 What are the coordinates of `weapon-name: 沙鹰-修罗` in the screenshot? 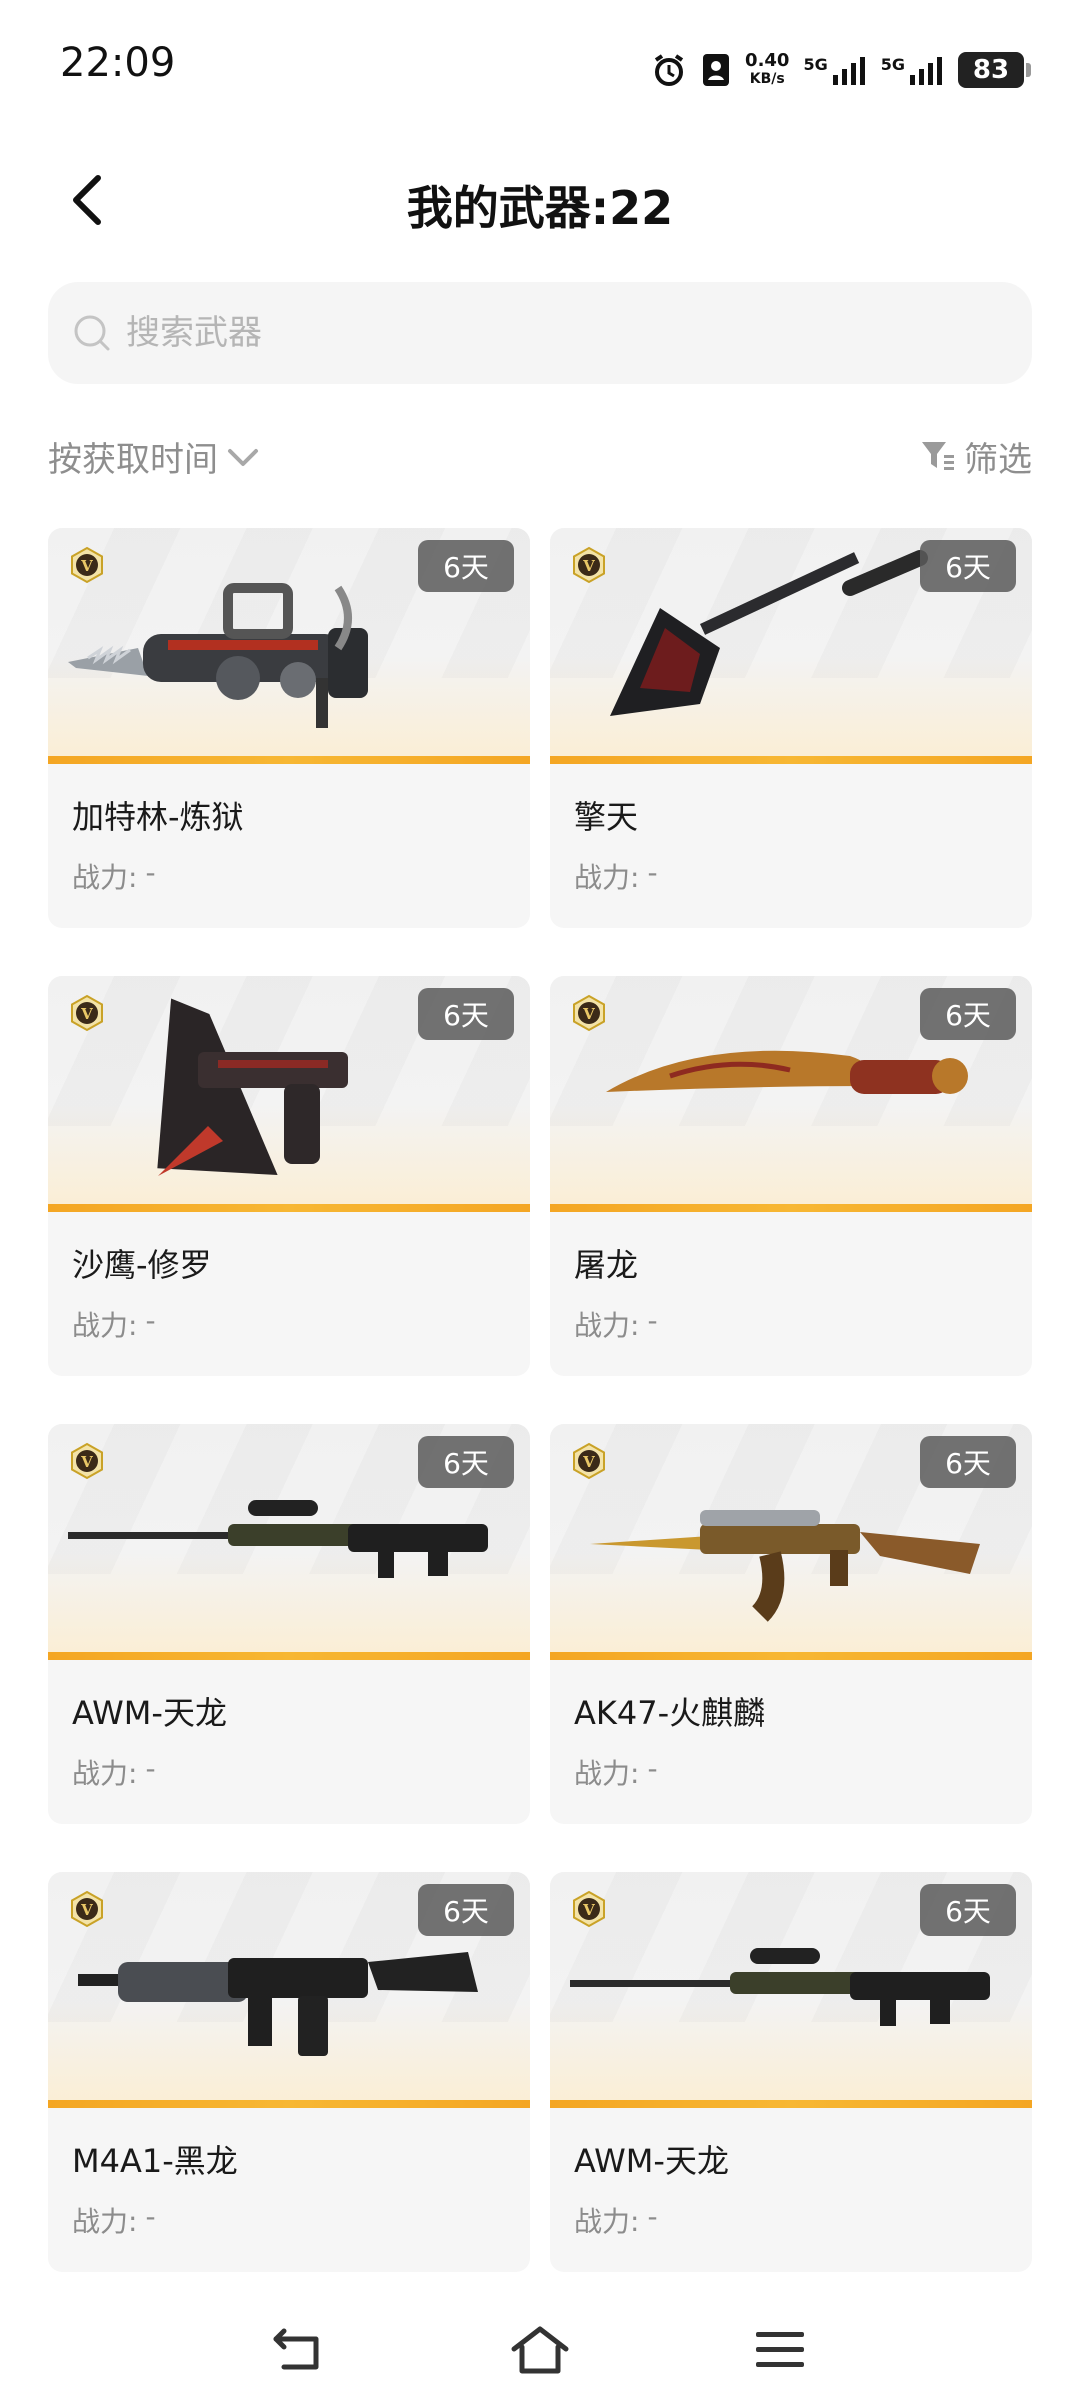 It's located at (142, 1265).